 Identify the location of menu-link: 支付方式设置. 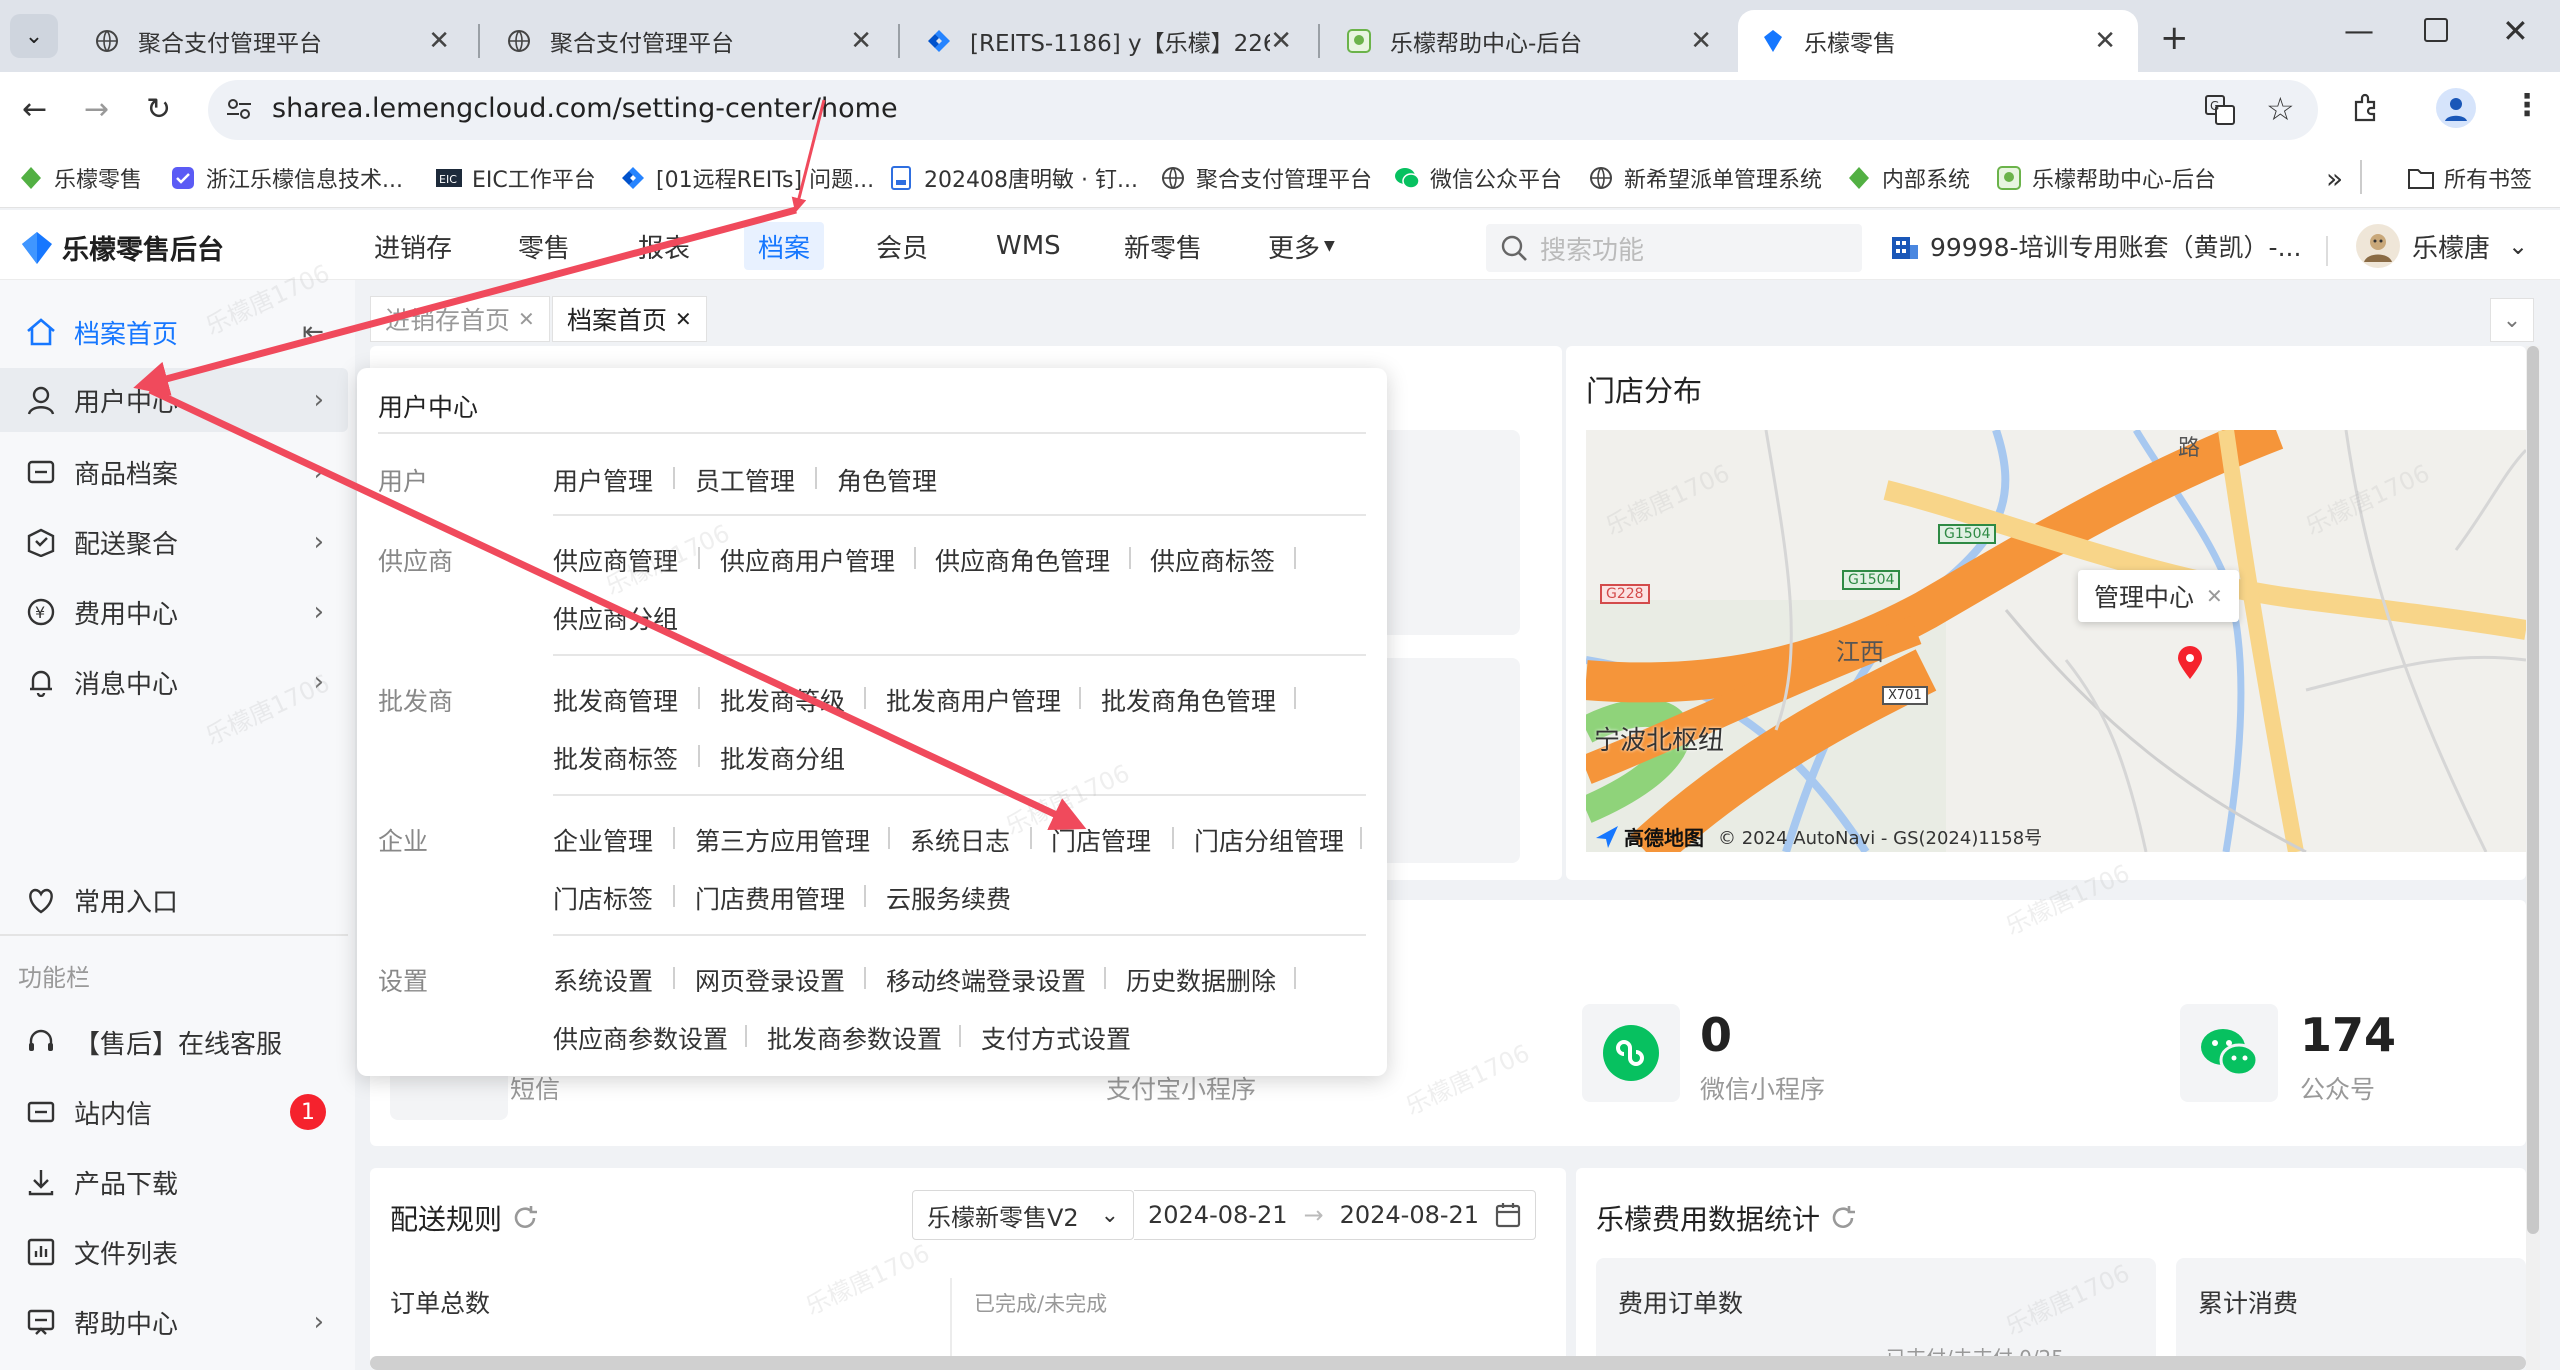
(1056, 1038).